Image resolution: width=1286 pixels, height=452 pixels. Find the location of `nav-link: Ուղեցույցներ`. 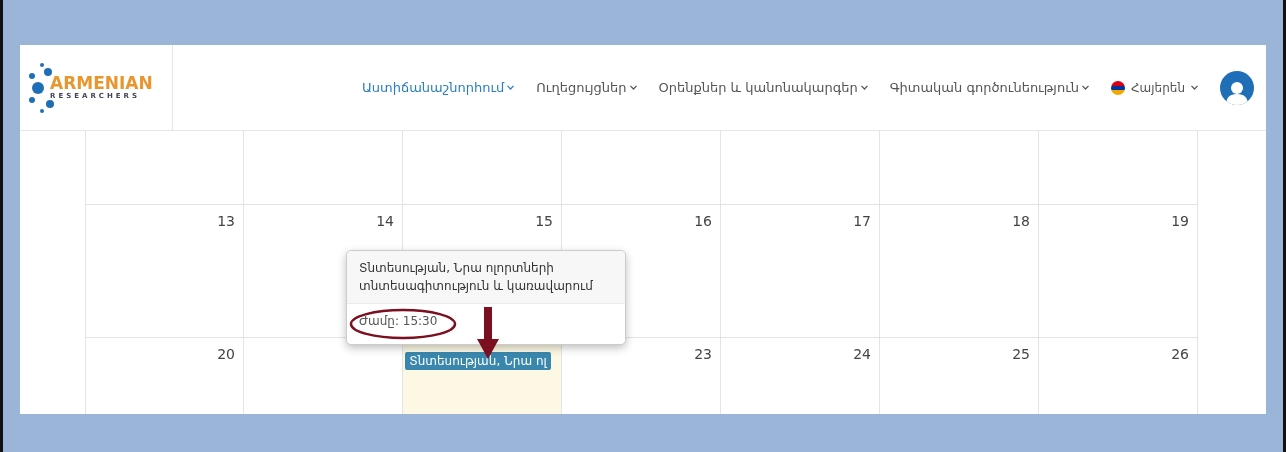

nav-link: Ուղեցույցներ is located at coordinates (586, 87).